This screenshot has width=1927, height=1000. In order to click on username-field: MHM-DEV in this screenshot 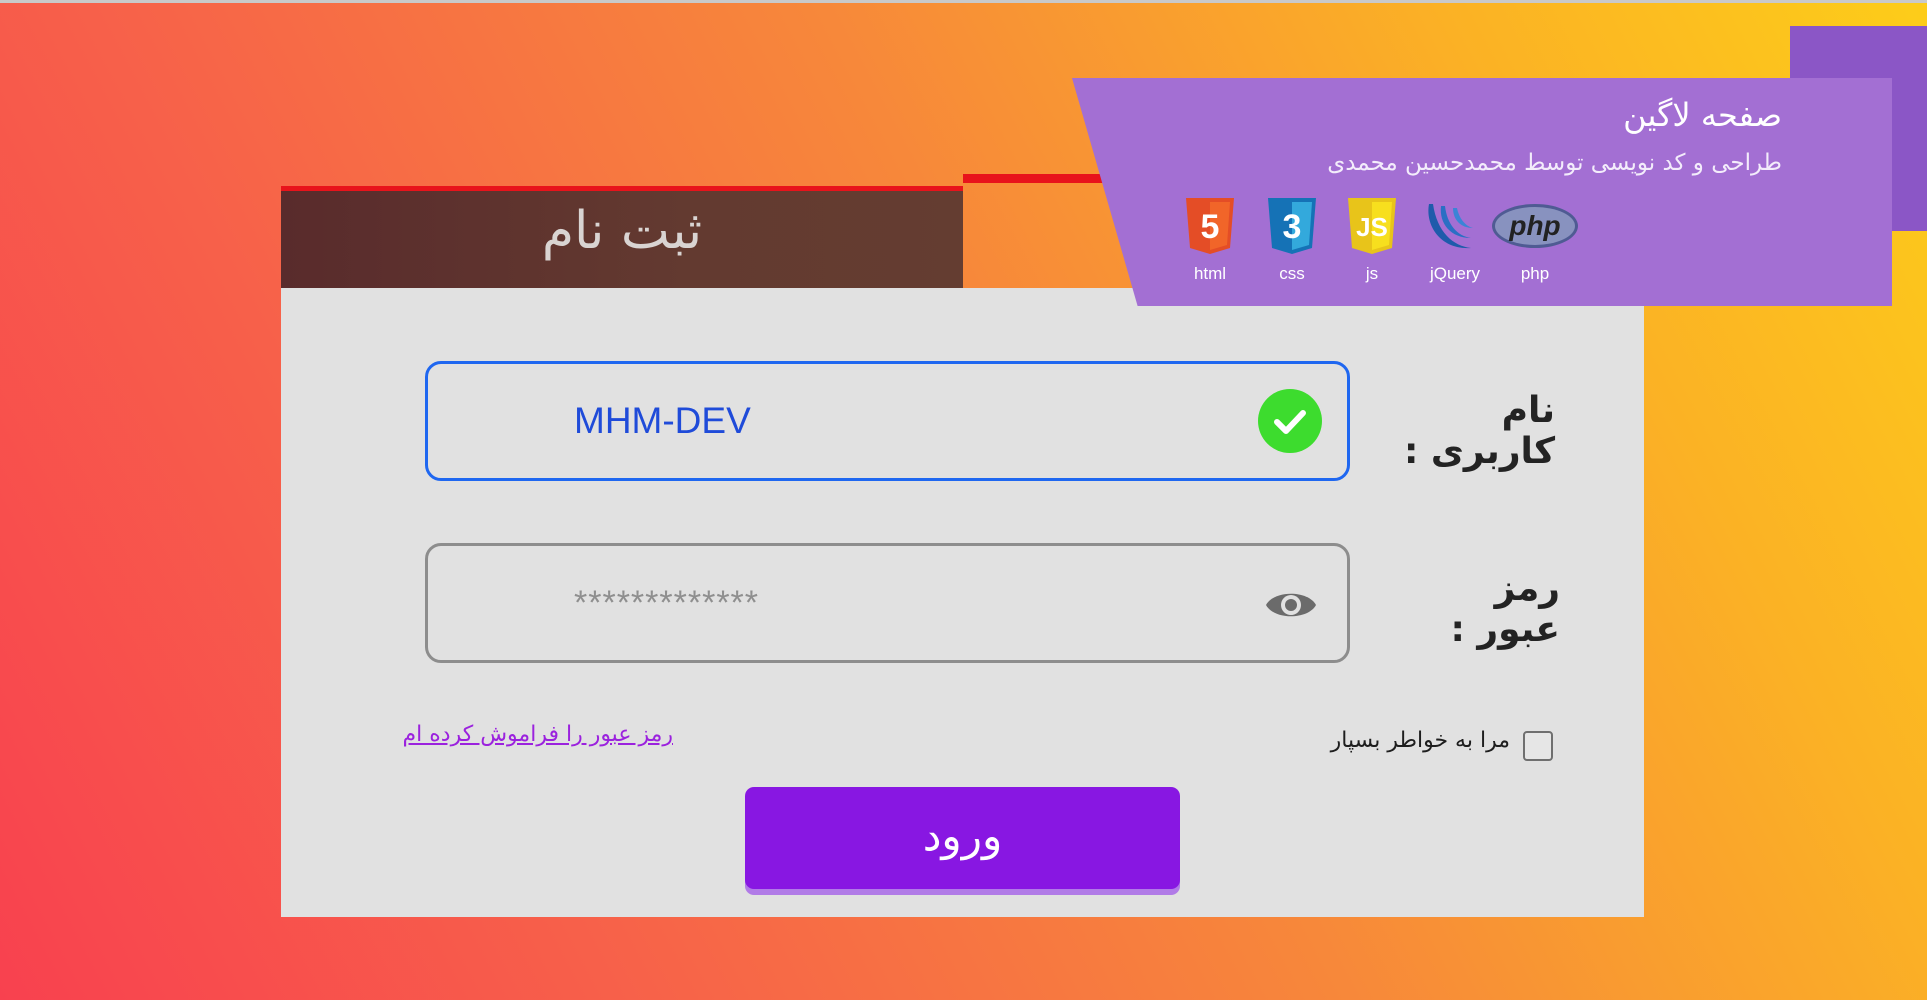, I will do `click(887, 421)`.